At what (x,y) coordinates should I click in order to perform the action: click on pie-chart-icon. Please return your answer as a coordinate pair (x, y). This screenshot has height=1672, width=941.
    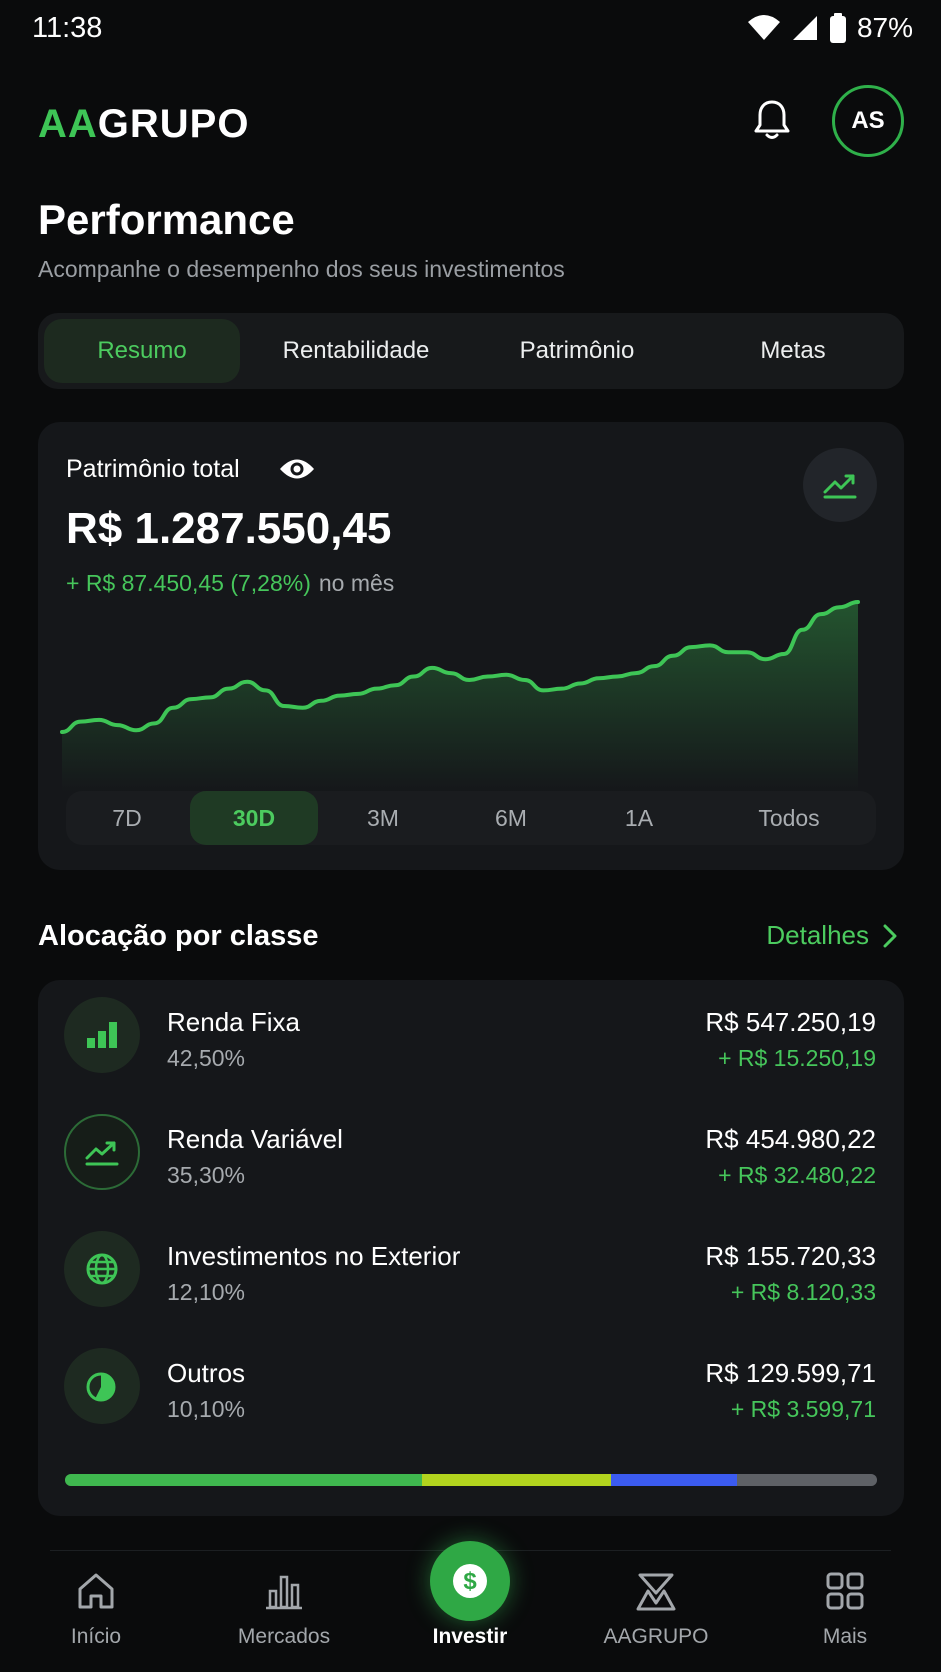
    Looking at the image, I should click on (101, 1387).